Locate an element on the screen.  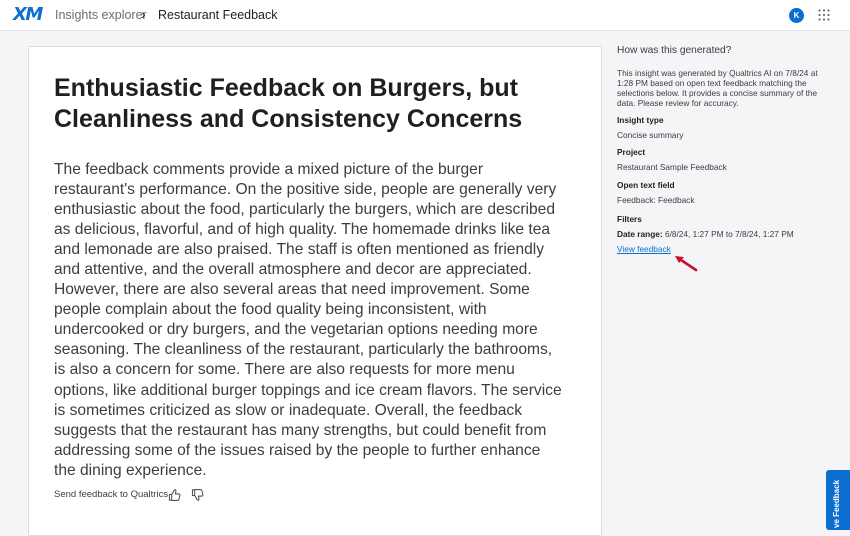
user-avatar: K is located at coordinates (796, 15).